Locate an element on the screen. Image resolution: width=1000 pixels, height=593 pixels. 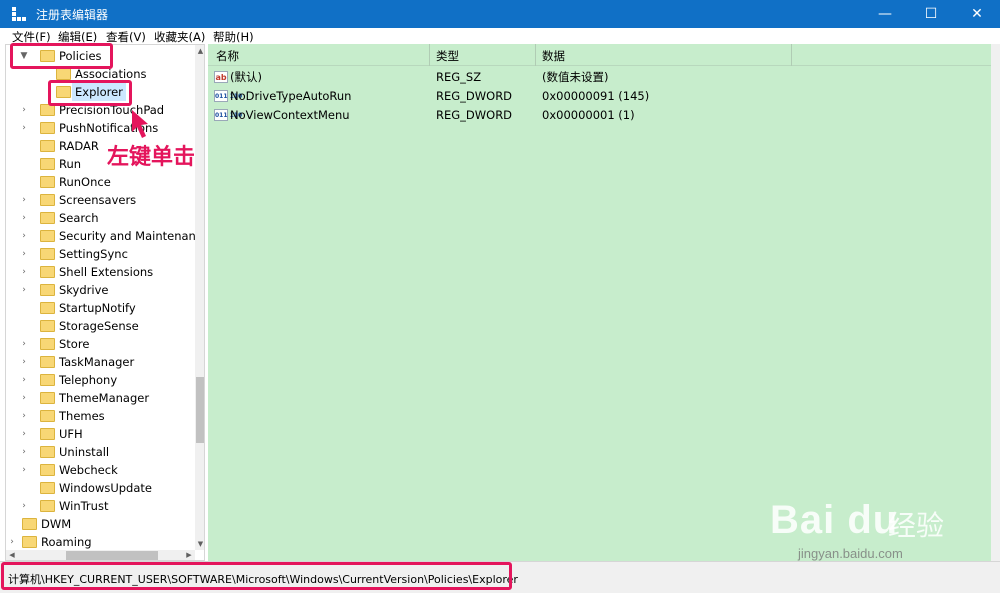
annotation-text: 左键单击 is located at coordinates (151, 157).